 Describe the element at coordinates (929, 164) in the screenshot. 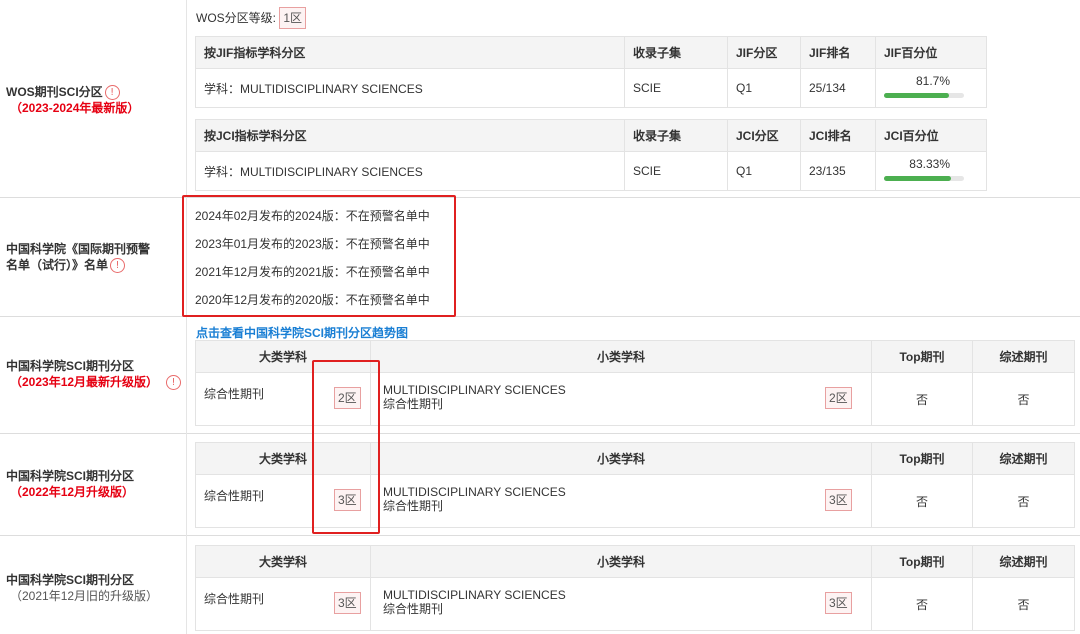

I see `jci-percentile-text: 83.33%` at that location.